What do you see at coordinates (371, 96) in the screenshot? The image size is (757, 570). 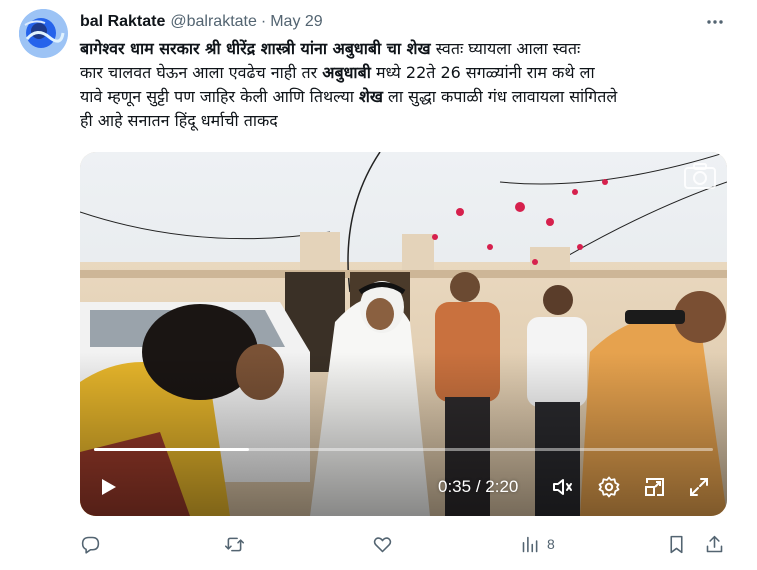 I see `highlighted-text: शेख` at bounding box center [371, 96].